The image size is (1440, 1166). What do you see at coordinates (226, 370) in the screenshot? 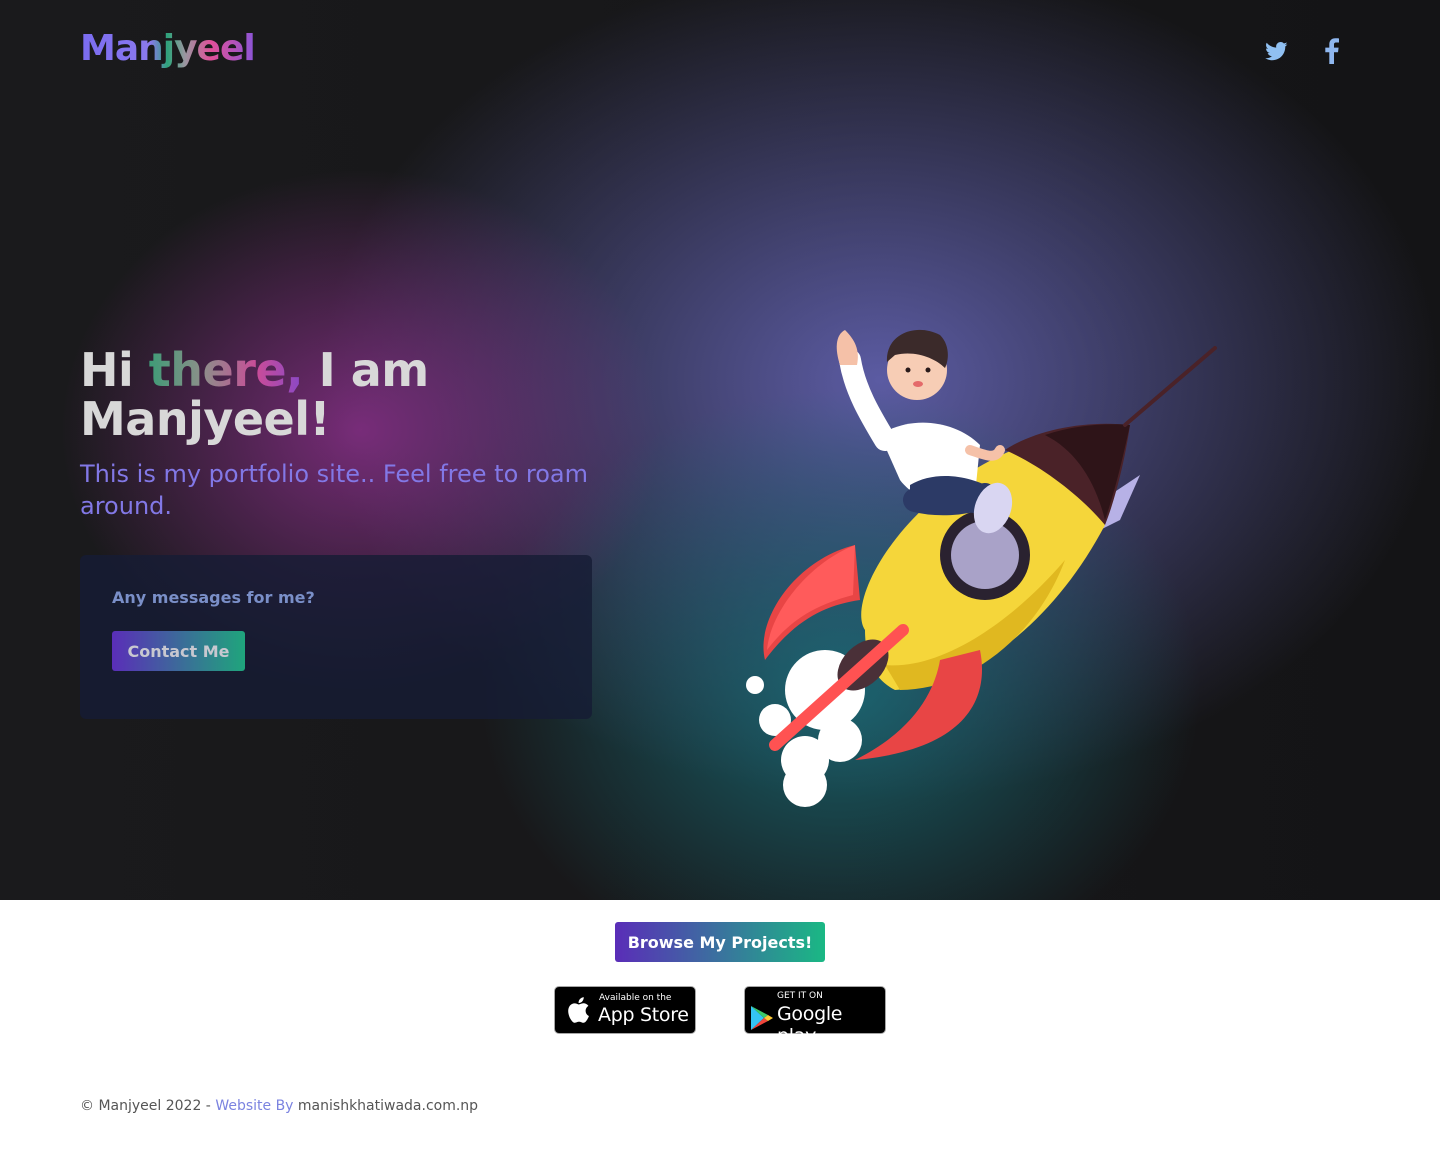
I see `headline-there: there,` at bounding box center [226, 370].